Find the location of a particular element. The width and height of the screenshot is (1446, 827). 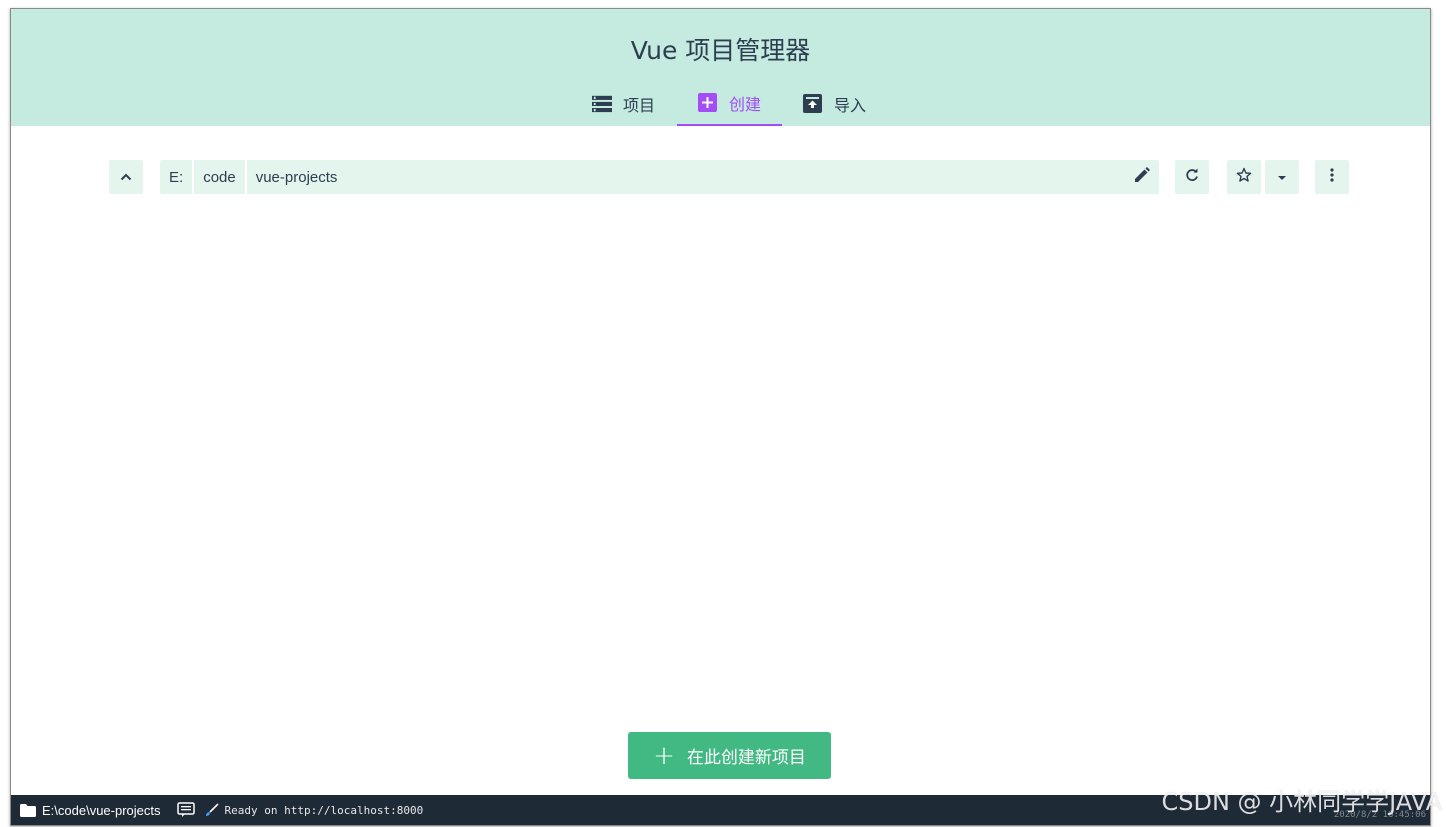

favorite-button is located at coordinates (1244, 177).